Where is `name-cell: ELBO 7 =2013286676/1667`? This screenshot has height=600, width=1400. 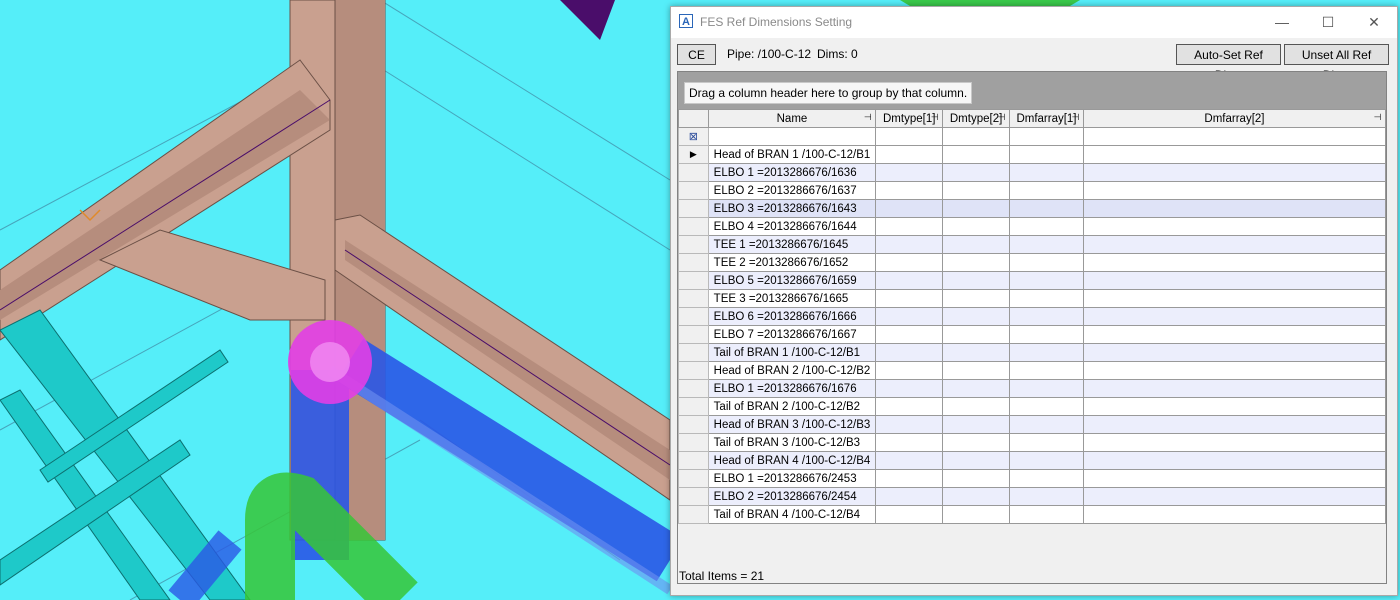
name-cell: ELBO 7 =2013286676/1667 is located at coordinates (792, 334).